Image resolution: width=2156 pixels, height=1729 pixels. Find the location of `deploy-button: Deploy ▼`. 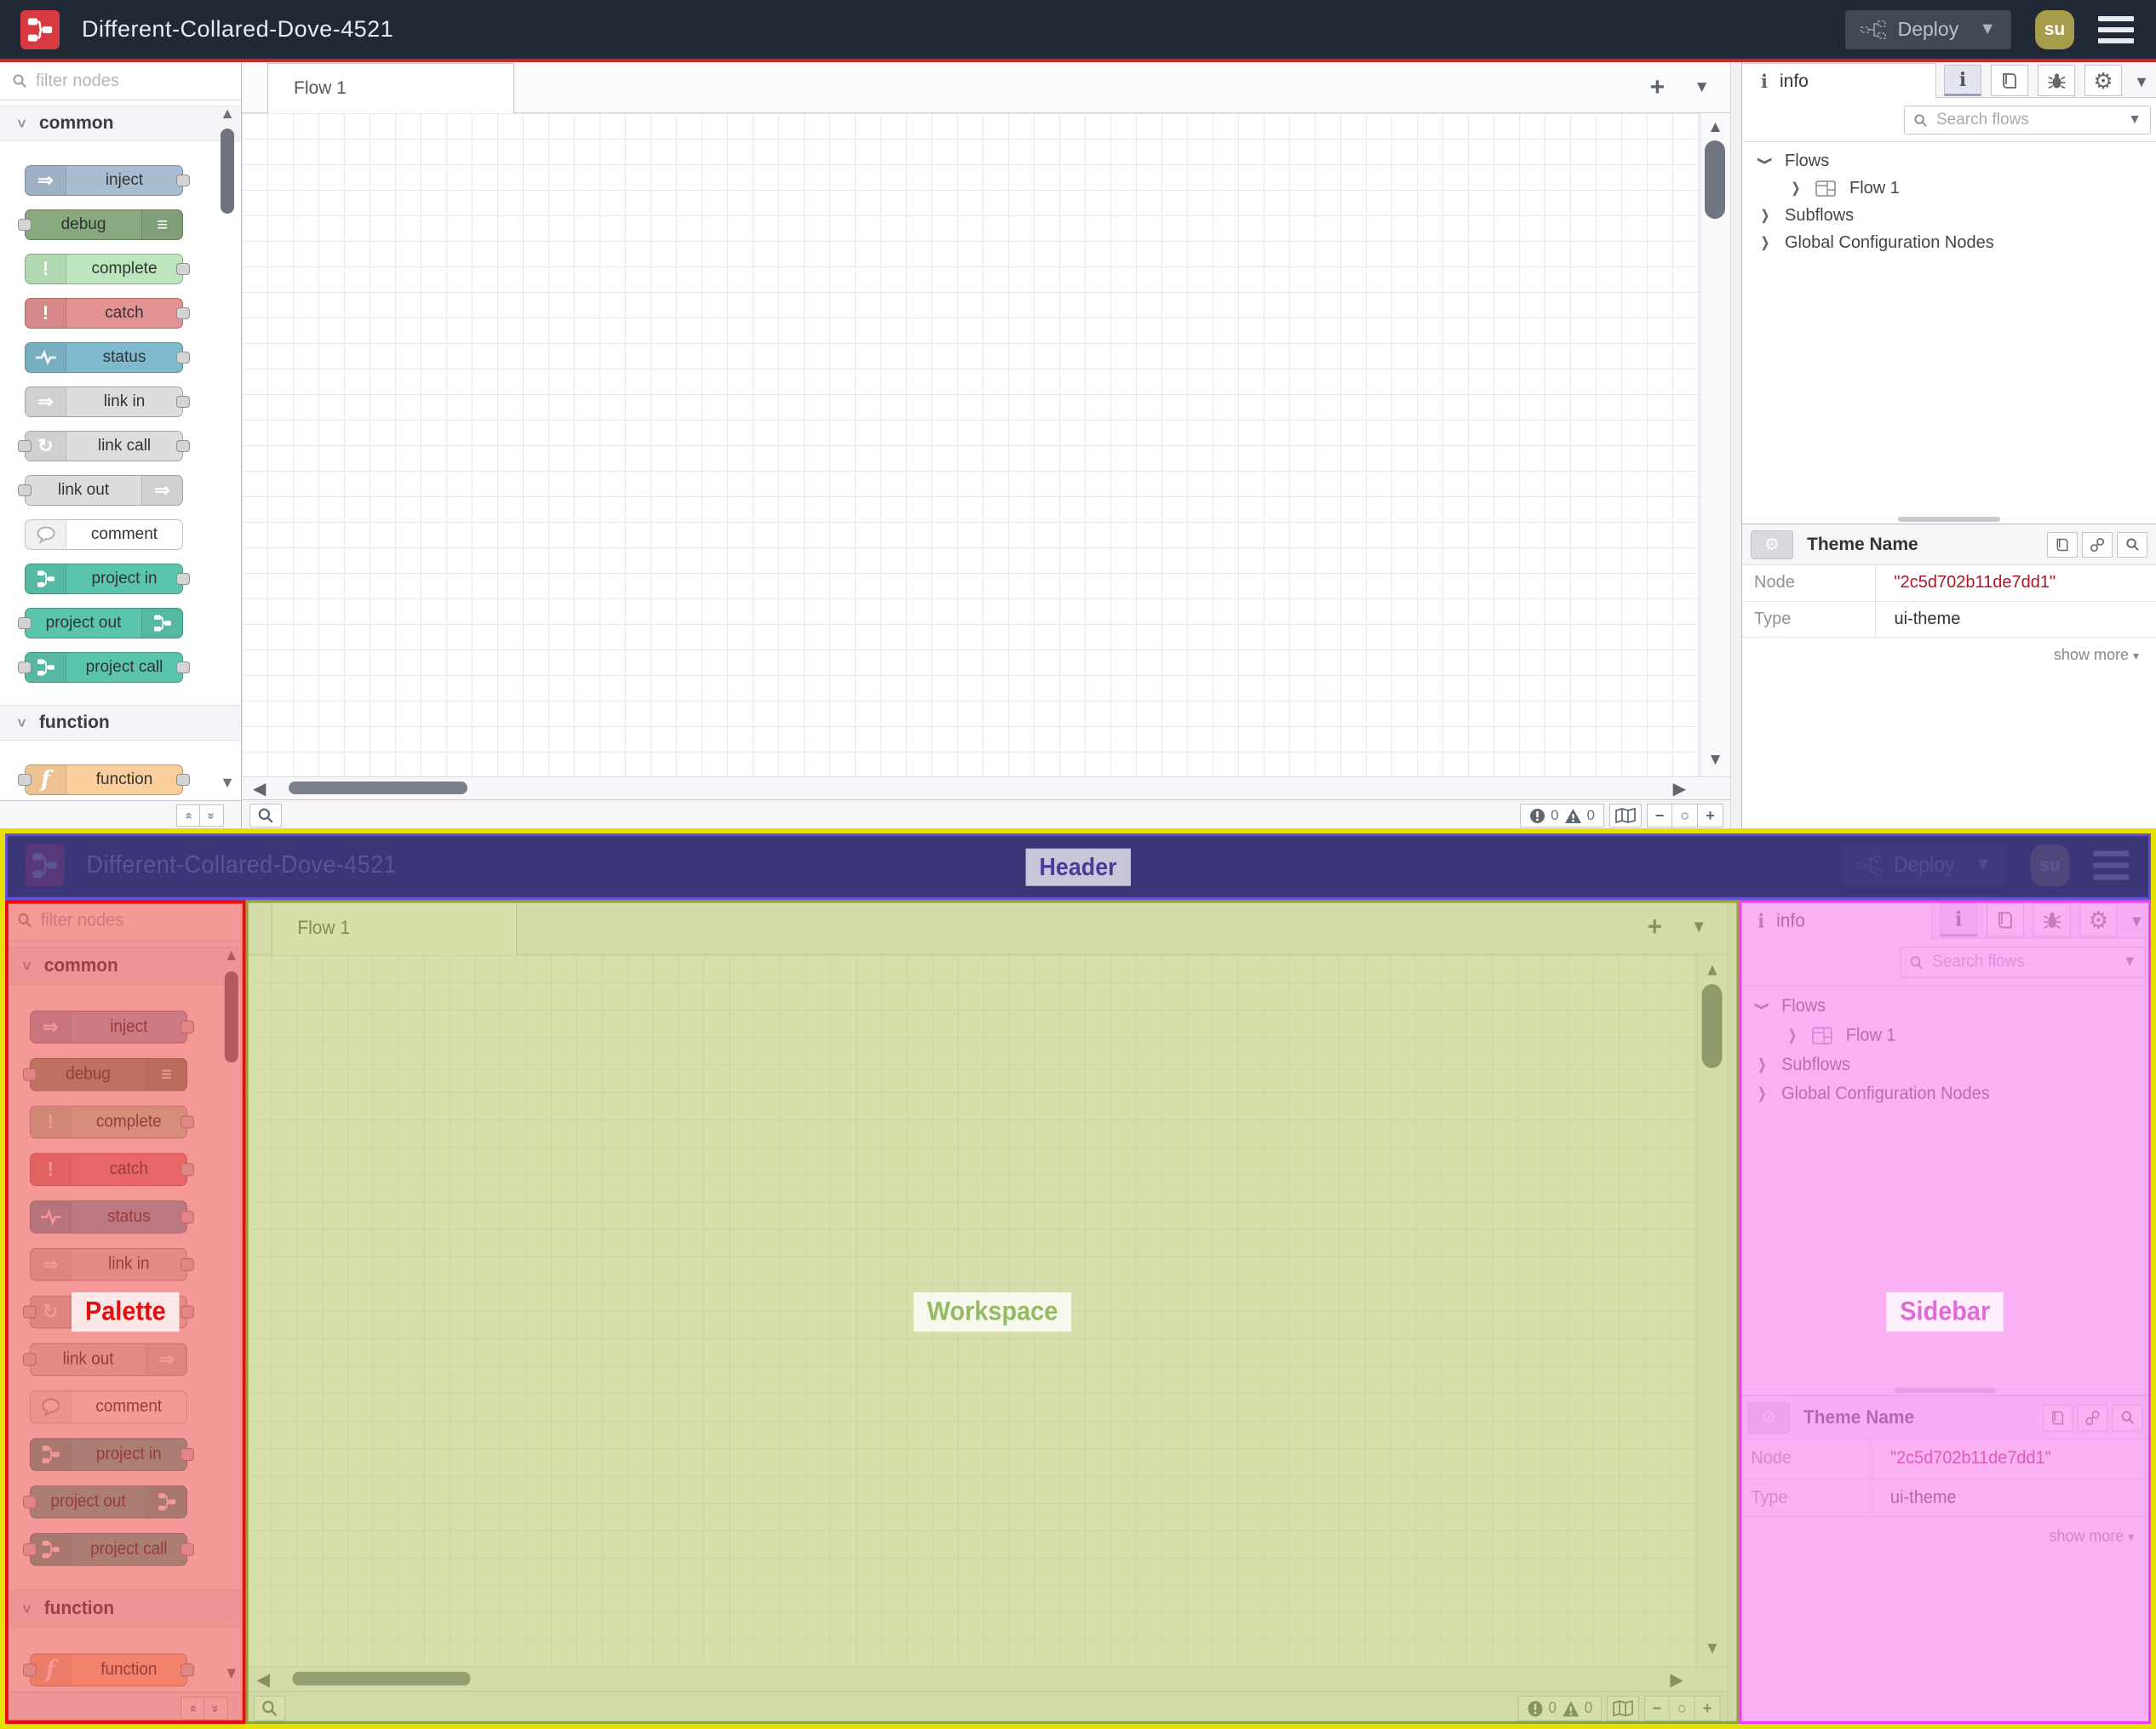

deploy-button: Deploy ▼ is located at coordinates (1927, 29).